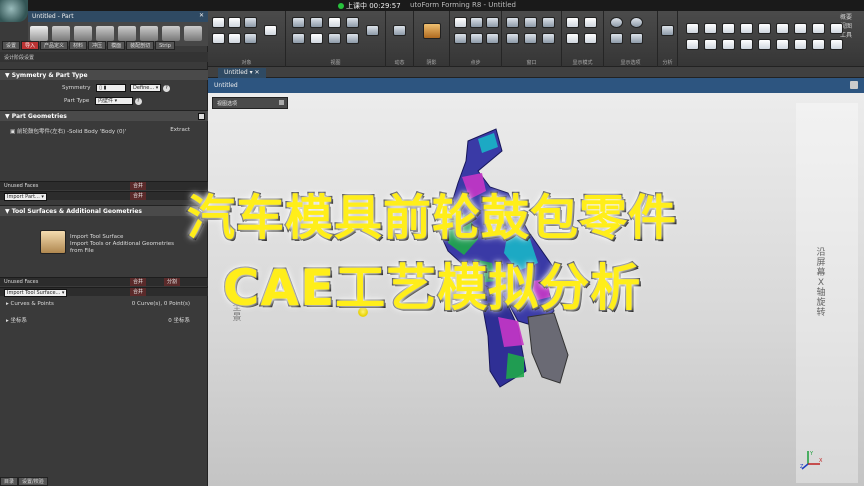 The image size is (864, 486). What do you see at coordinates (171, 33) in the screenshot?
I see `result-mode-icon` at bounding box center [171, 33].